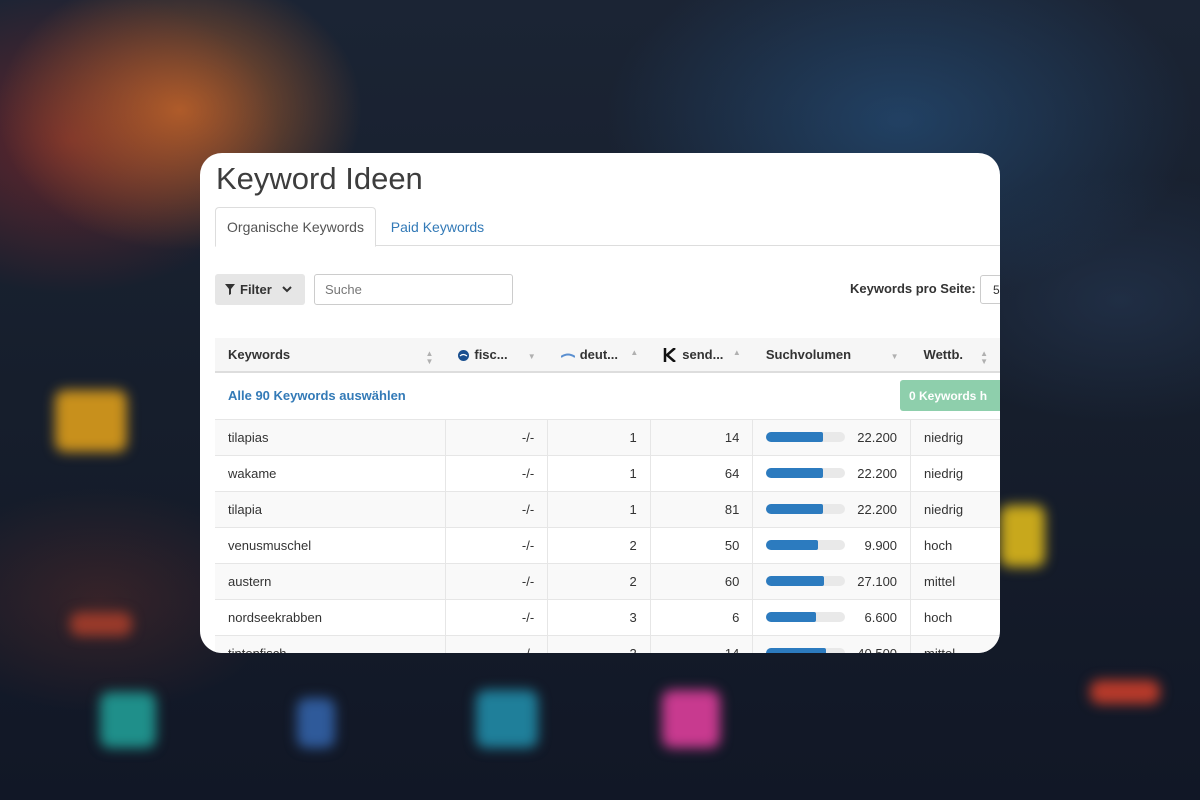 This screenshot has height=800, width=1200. What do you see at coordinates (319, 178) in the screenshot?
I see `page-title: Keyword Ideen` at bounding box center [319, 178].